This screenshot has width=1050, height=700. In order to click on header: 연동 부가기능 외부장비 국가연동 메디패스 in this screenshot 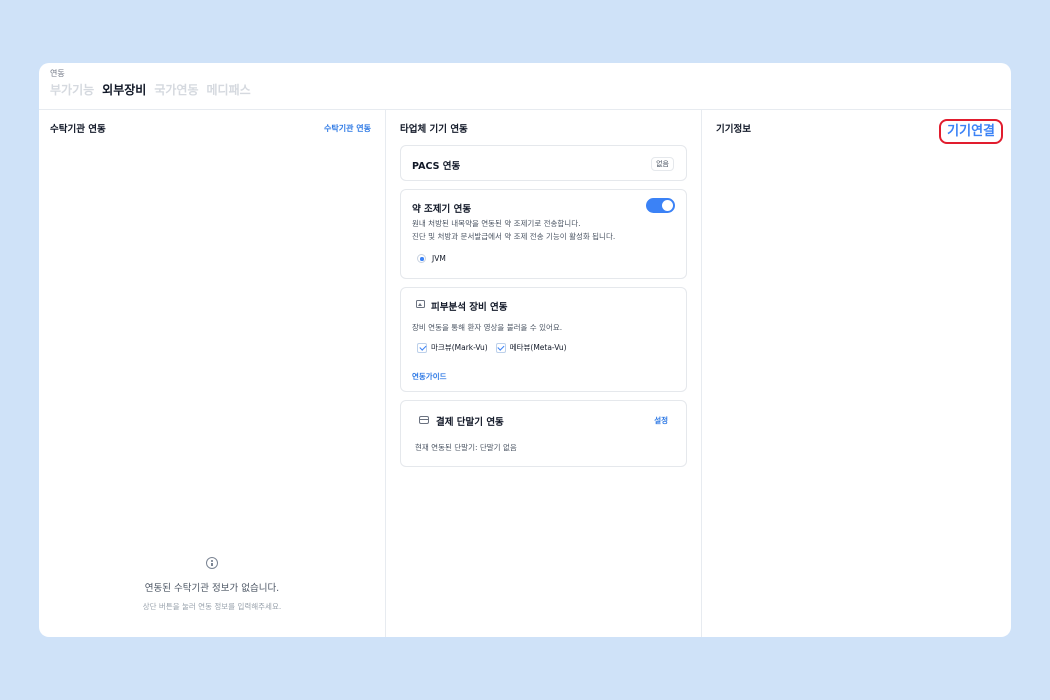, I will do `click(525, 86)`.